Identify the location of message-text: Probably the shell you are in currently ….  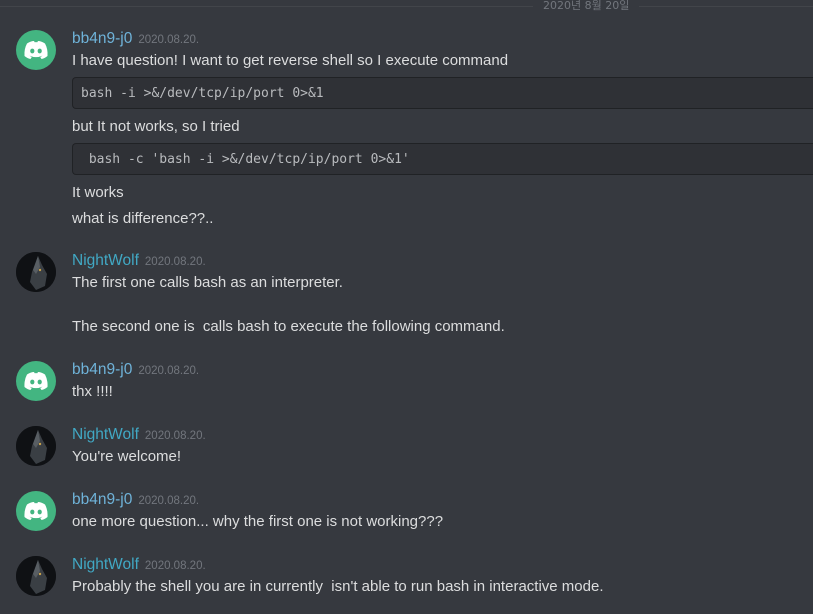
(338, 586).